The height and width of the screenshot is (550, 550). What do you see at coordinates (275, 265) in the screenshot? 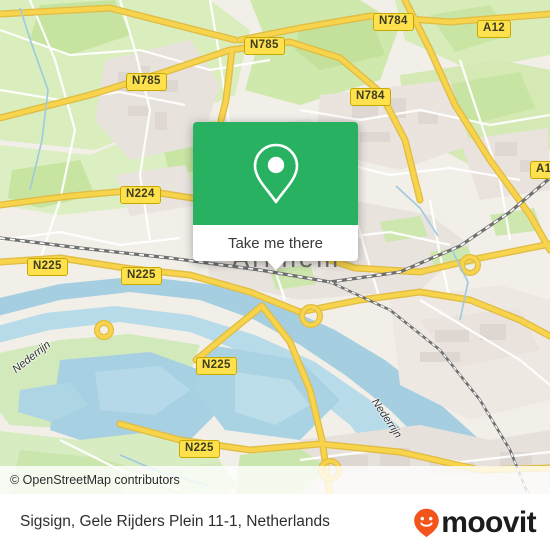
I see `popup-pointer-tail` at bounding box center [275, 265].